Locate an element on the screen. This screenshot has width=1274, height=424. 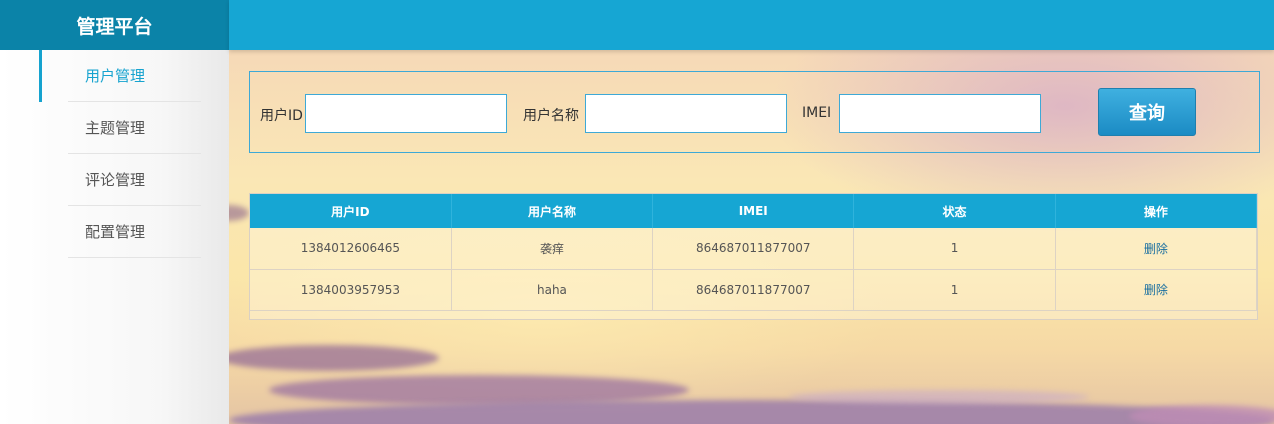
imei-input is located at coordinates (940, 113).